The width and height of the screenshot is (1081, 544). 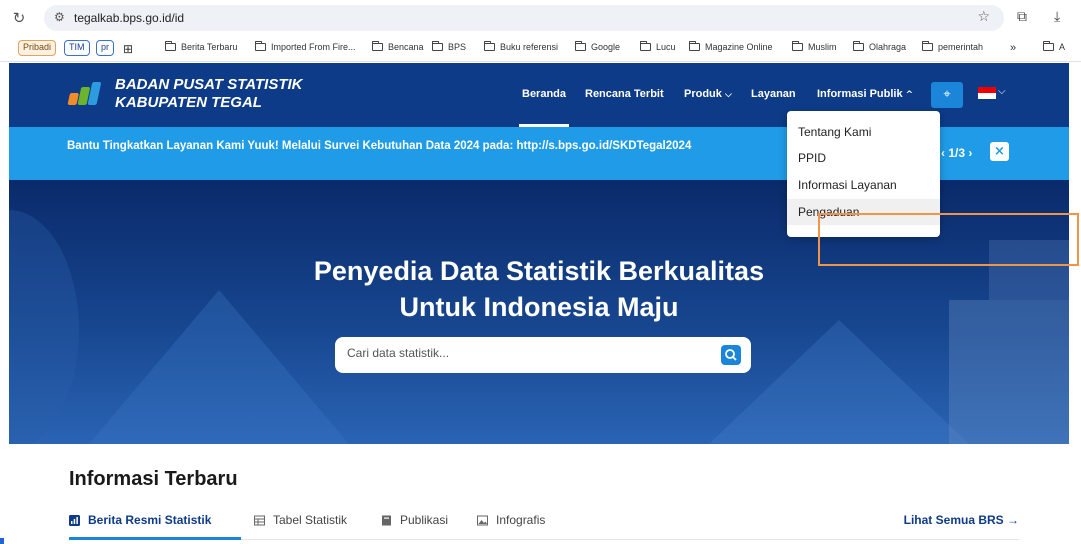 What do you see at coordinates (728, 95) in the screenshot?
I see `chevron-down-icon: ⌵` at bounding box center [728, 95].